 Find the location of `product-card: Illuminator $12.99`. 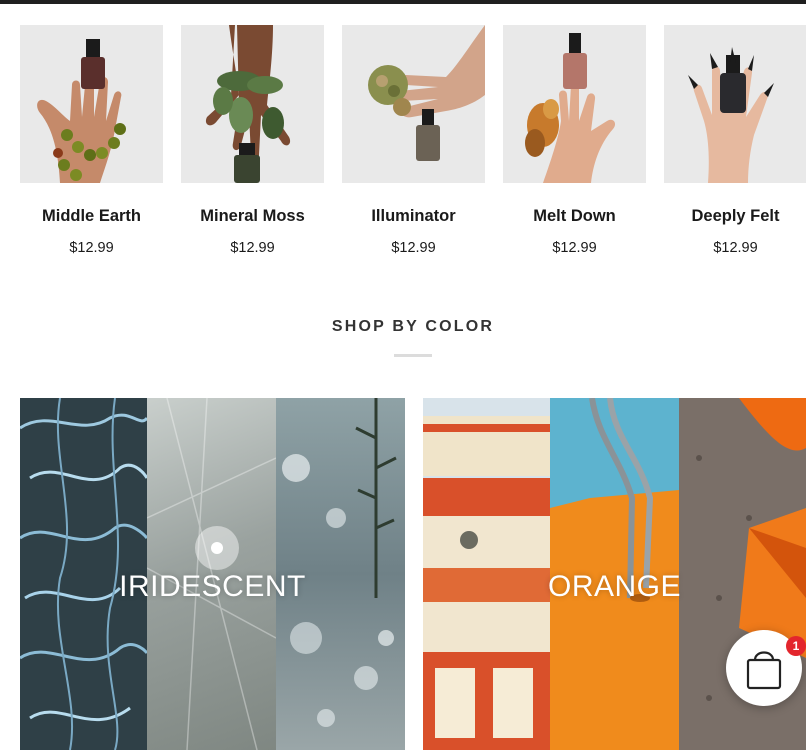

product-card: Illuminator $12.99 is located at coordinates (413, 140).